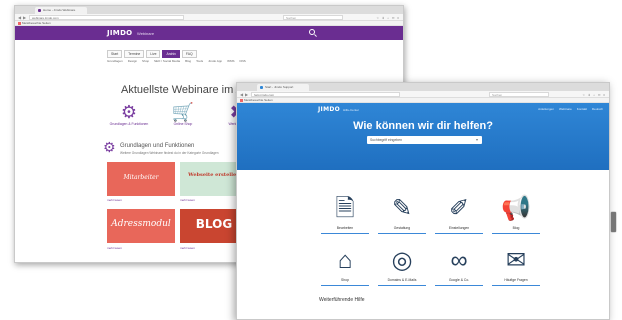 Image resolution: width=622 pixels, height=320 pixels. I want to click on logo-subtitle: Hilfe-Center, so click(351, 110).